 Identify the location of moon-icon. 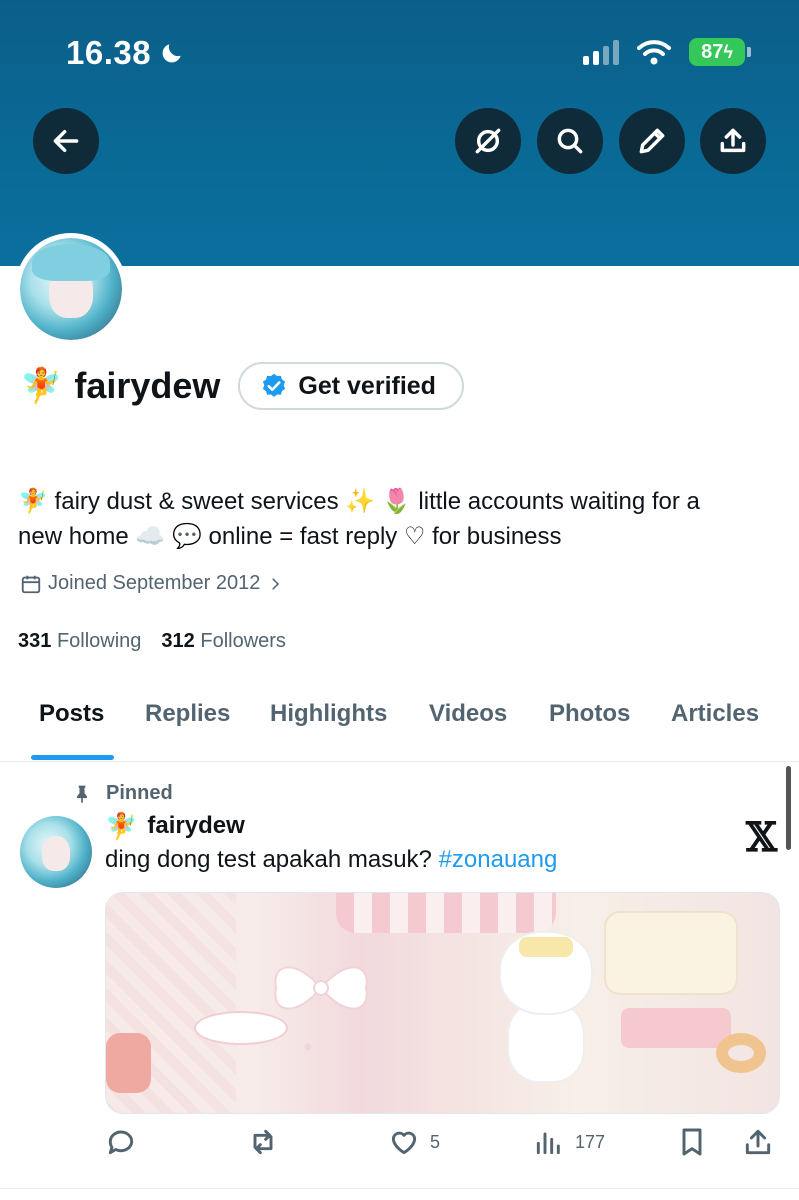
(171, 53).